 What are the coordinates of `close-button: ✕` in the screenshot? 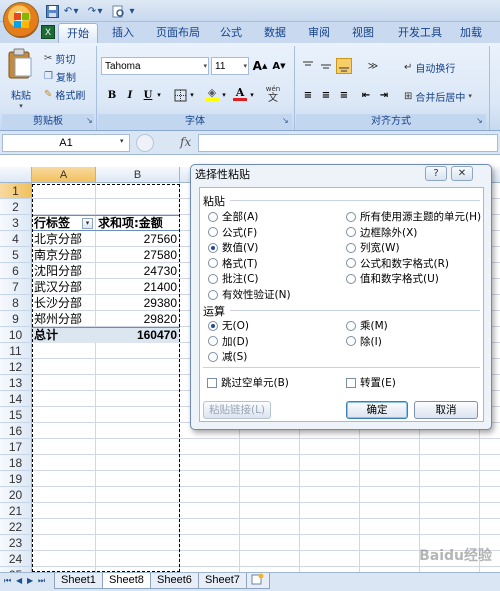 It's located at (462, 173).